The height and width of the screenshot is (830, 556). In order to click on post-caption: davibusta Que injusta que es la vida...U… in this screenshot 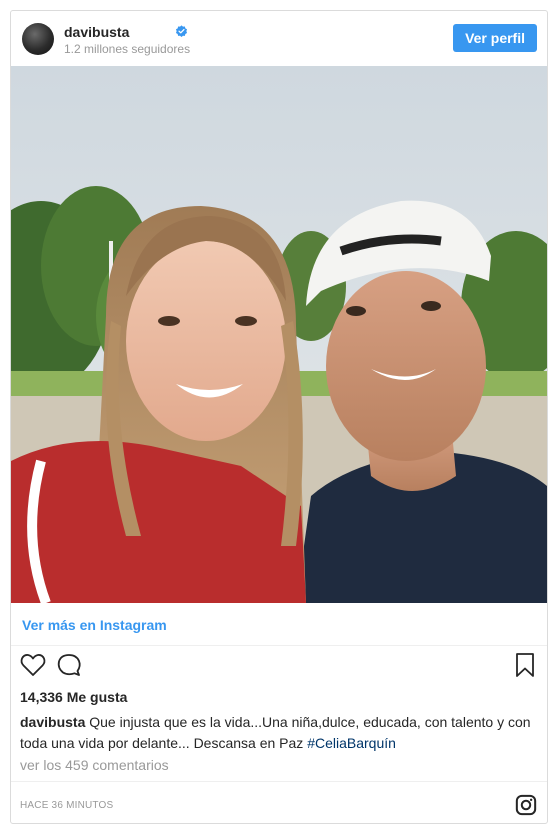, I will do `click(277, 733)`.